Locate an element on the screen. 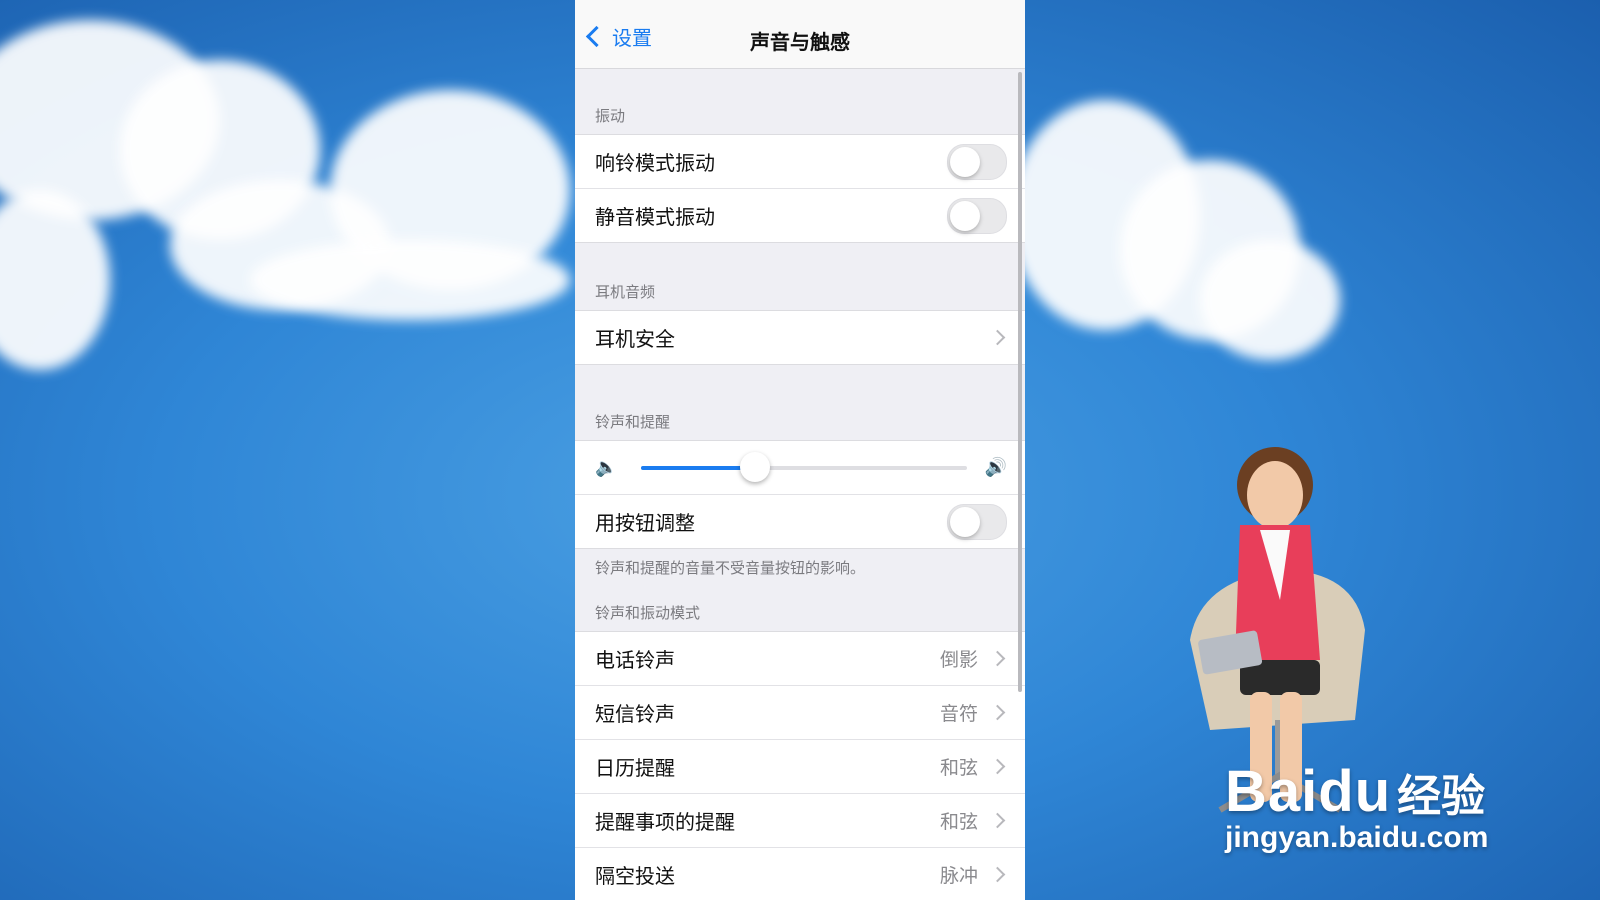 This screenshot has height=900, width=1600. baidu-logo-du: du is located at coordinates (1355, 791).